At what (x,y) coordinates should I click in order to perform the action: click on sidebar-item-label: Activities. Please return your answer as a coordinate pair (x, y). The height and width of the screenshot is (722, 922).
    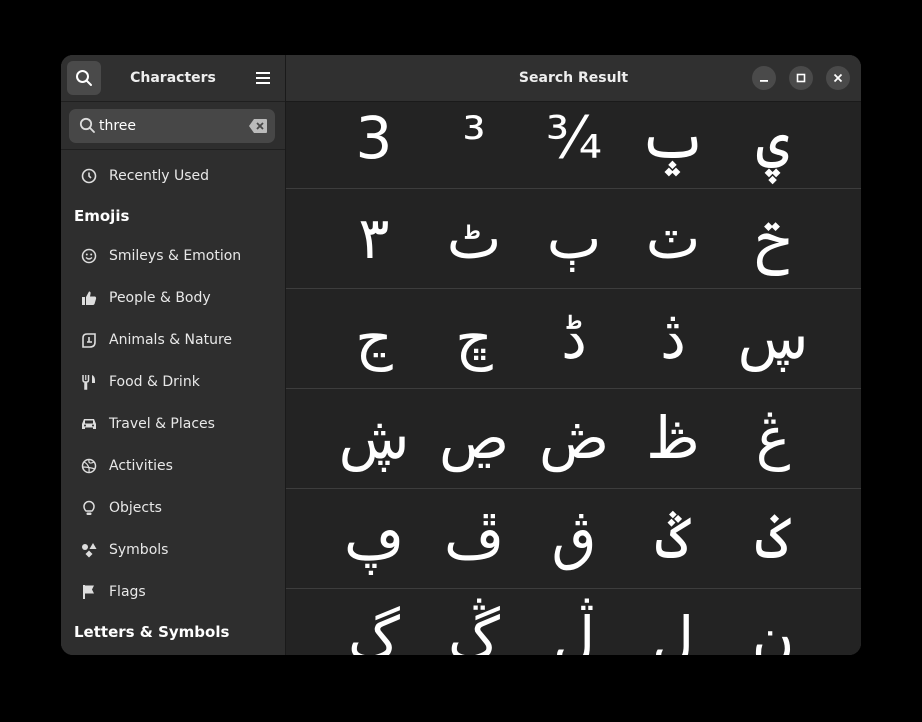
    Looking at the image, I should click on (141, 466).